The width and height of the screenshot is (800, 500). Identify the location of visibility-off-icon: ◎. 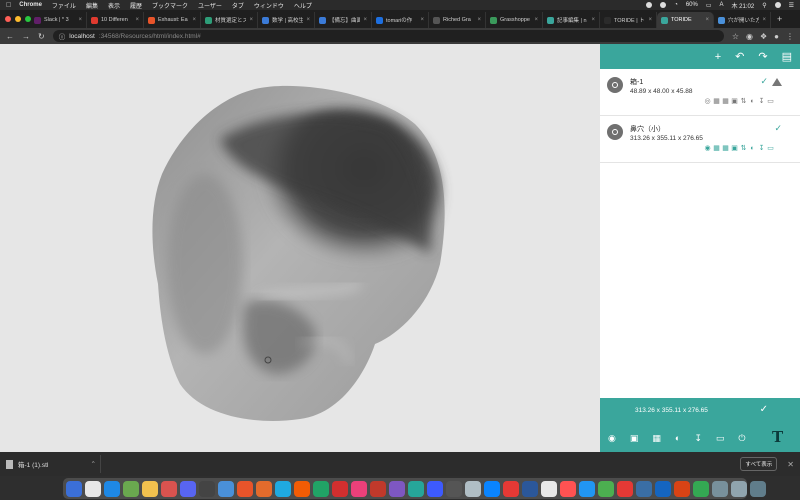
(707, 101).